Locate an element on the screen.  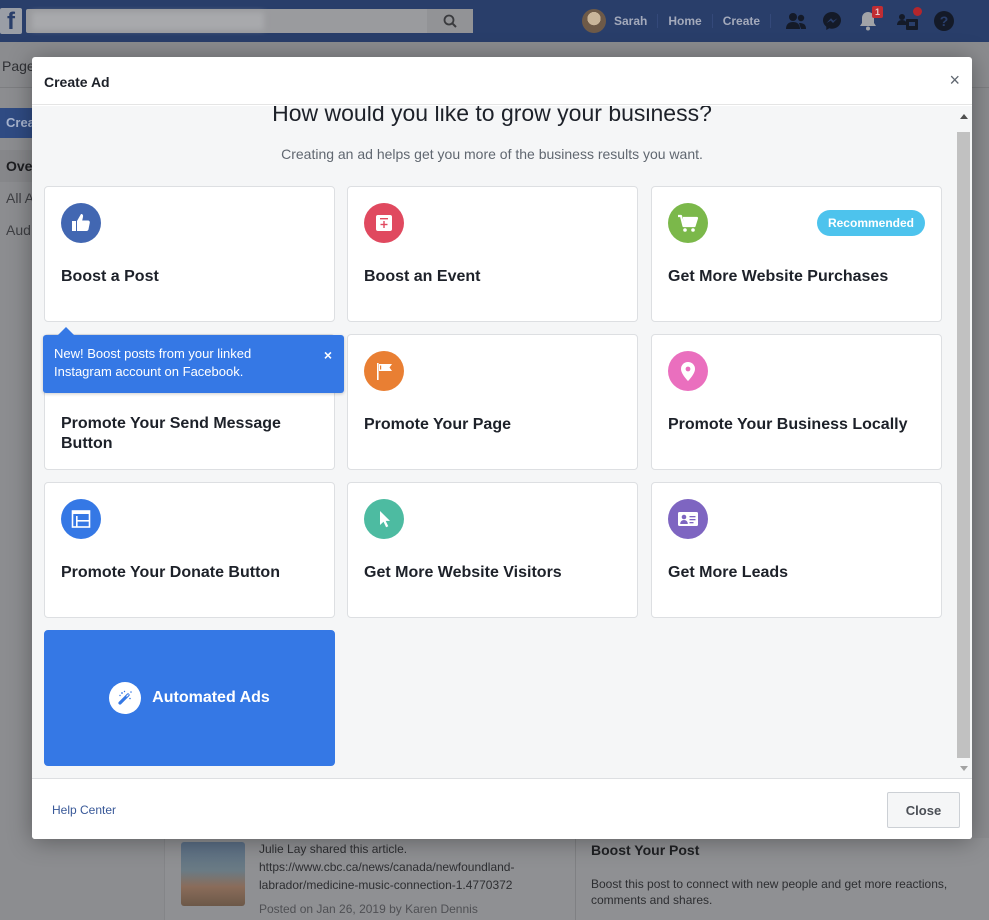
thumbs-up-icon is located at coordinates (81, 223).